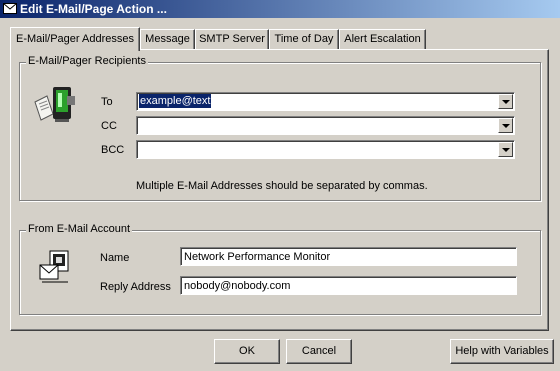  Describe the element at coordinates (325, 125) in the screenshot. I see `cc-combo` at that location.